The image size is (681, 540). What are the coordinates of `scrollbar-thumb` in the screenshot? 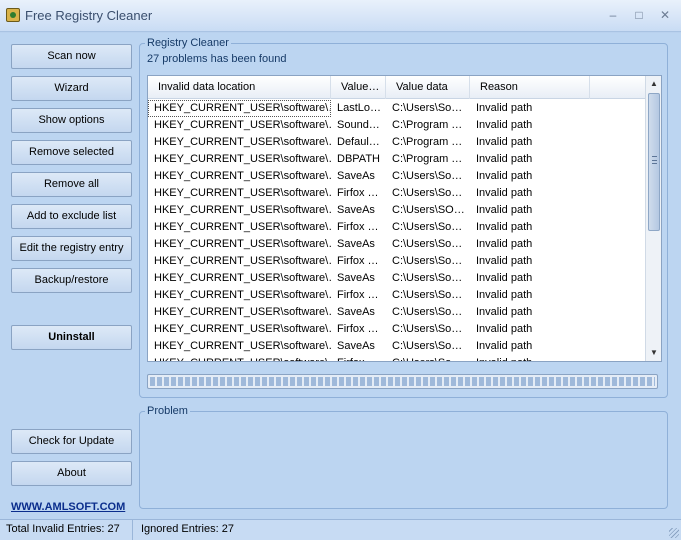 It's located at (654, 162).